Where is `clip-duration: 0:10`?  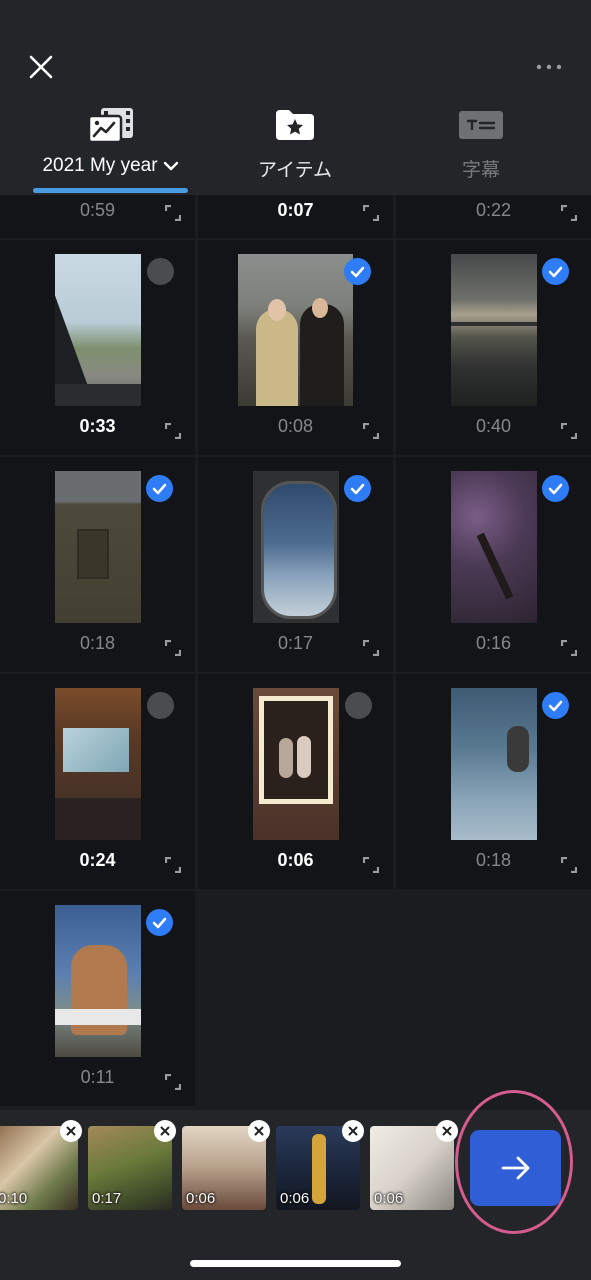
clip-duration: 0:10 is located at coordinates (14, 1198).